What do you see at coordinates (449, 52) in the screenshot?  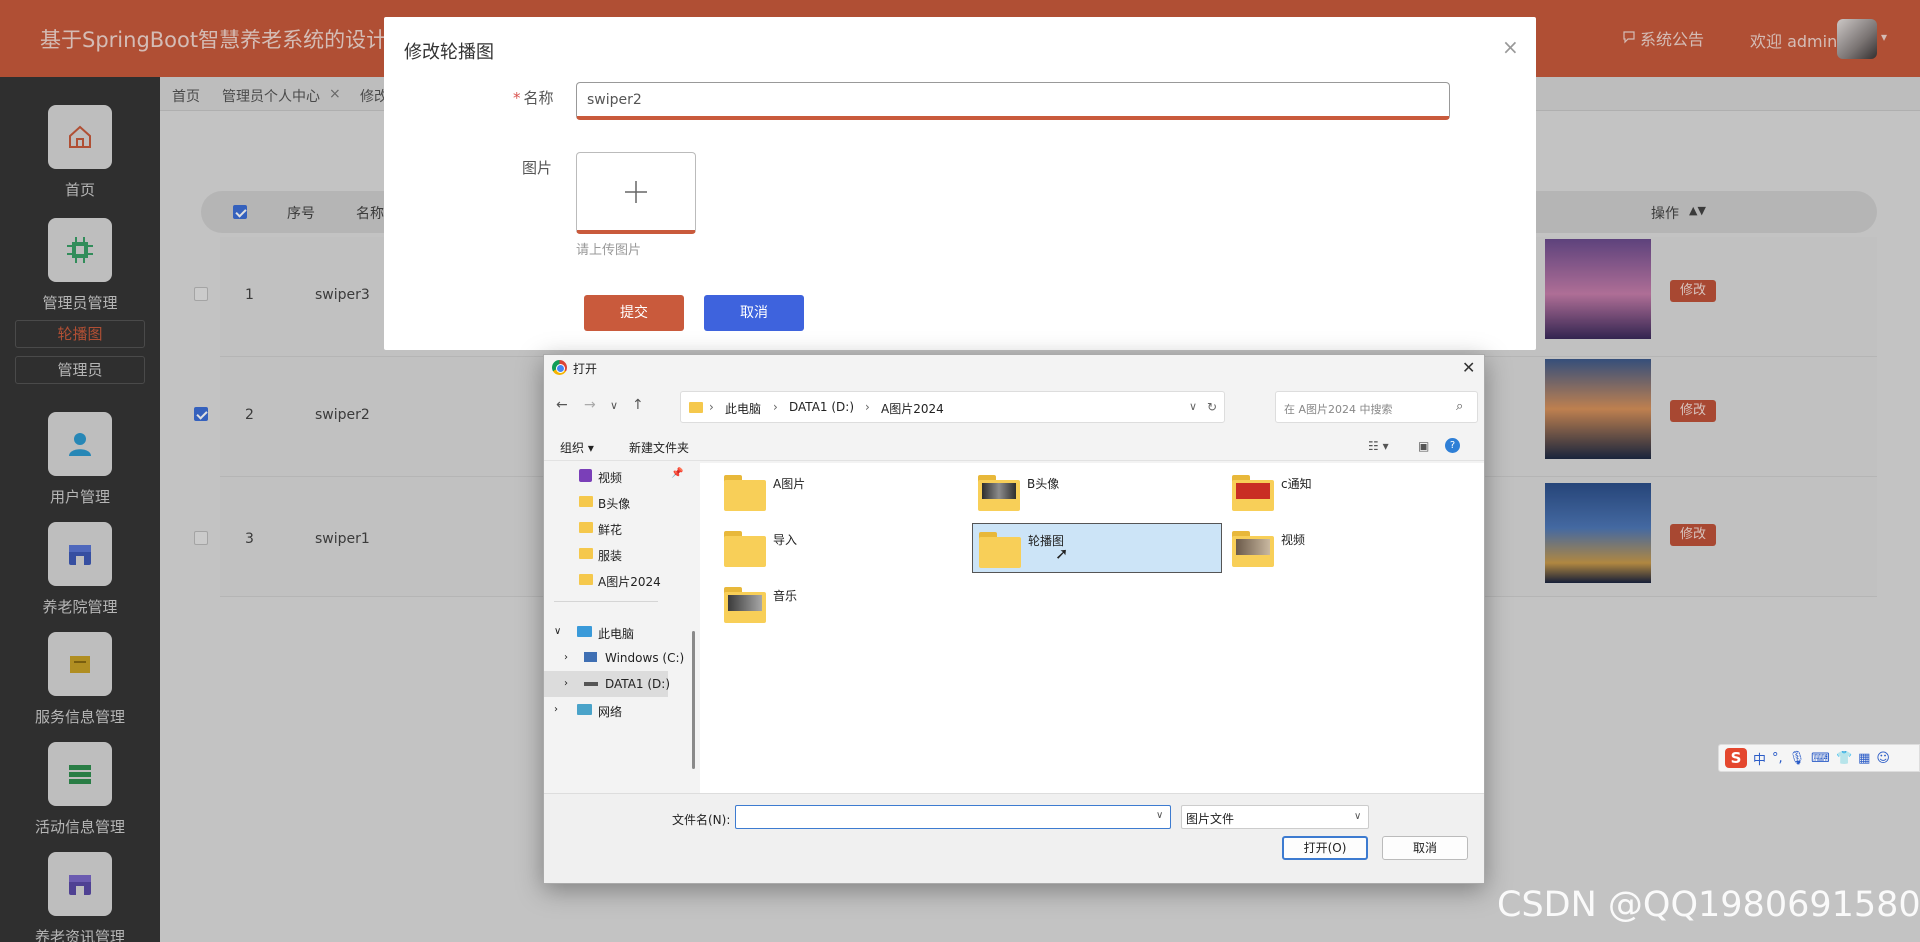 I see `modal-title: 修改轮播图` at bounding box center [449, 52].